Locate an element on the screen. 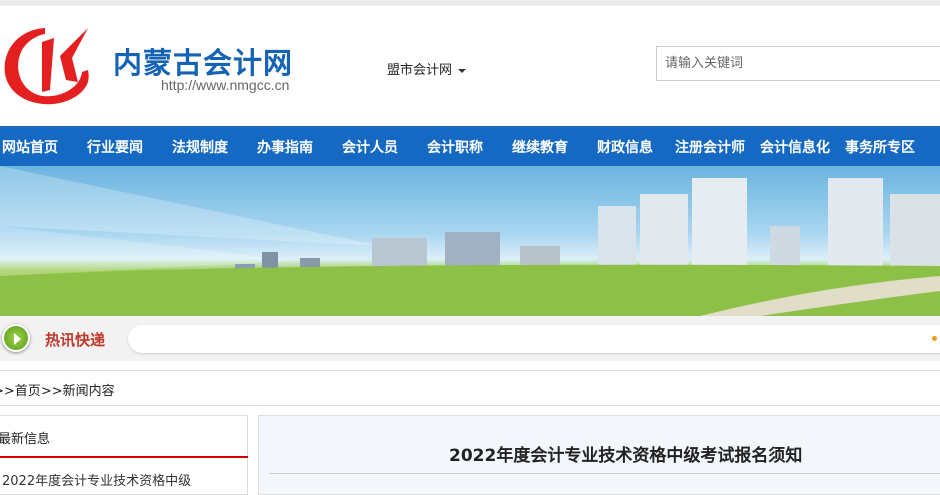  city-site-dropdown: 盟市会计网 is located at coordinates (427, 68).